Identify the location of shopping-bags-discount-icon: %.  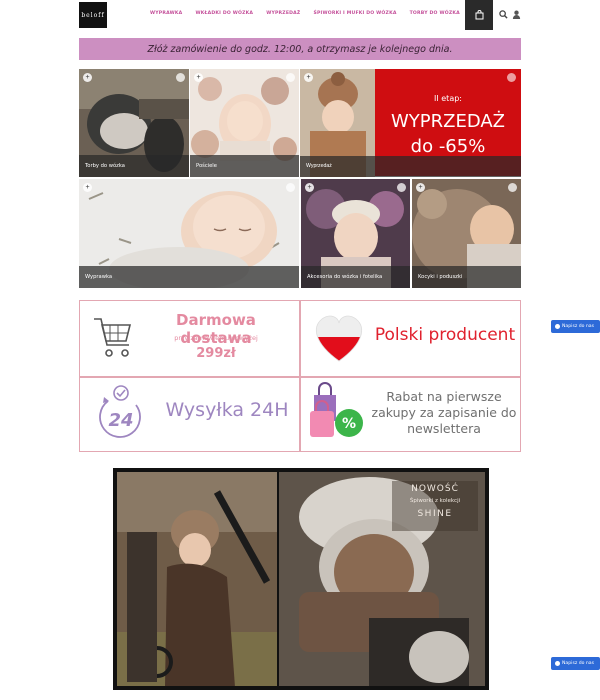
(336, 409).